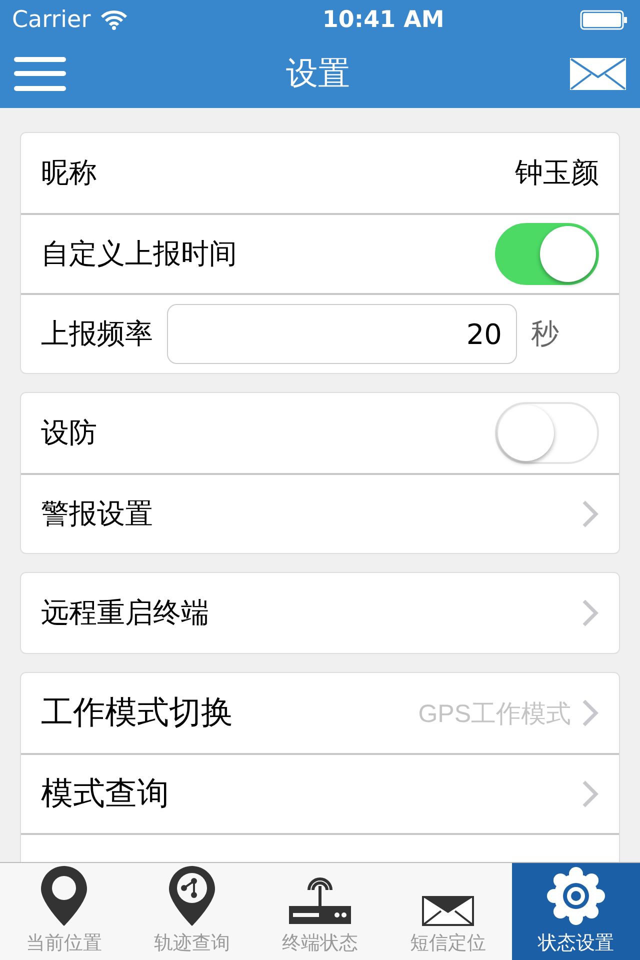  Describe the element at coordinates (97, 334) in the screenshot. I see `row-label: 上报频率` at that location.